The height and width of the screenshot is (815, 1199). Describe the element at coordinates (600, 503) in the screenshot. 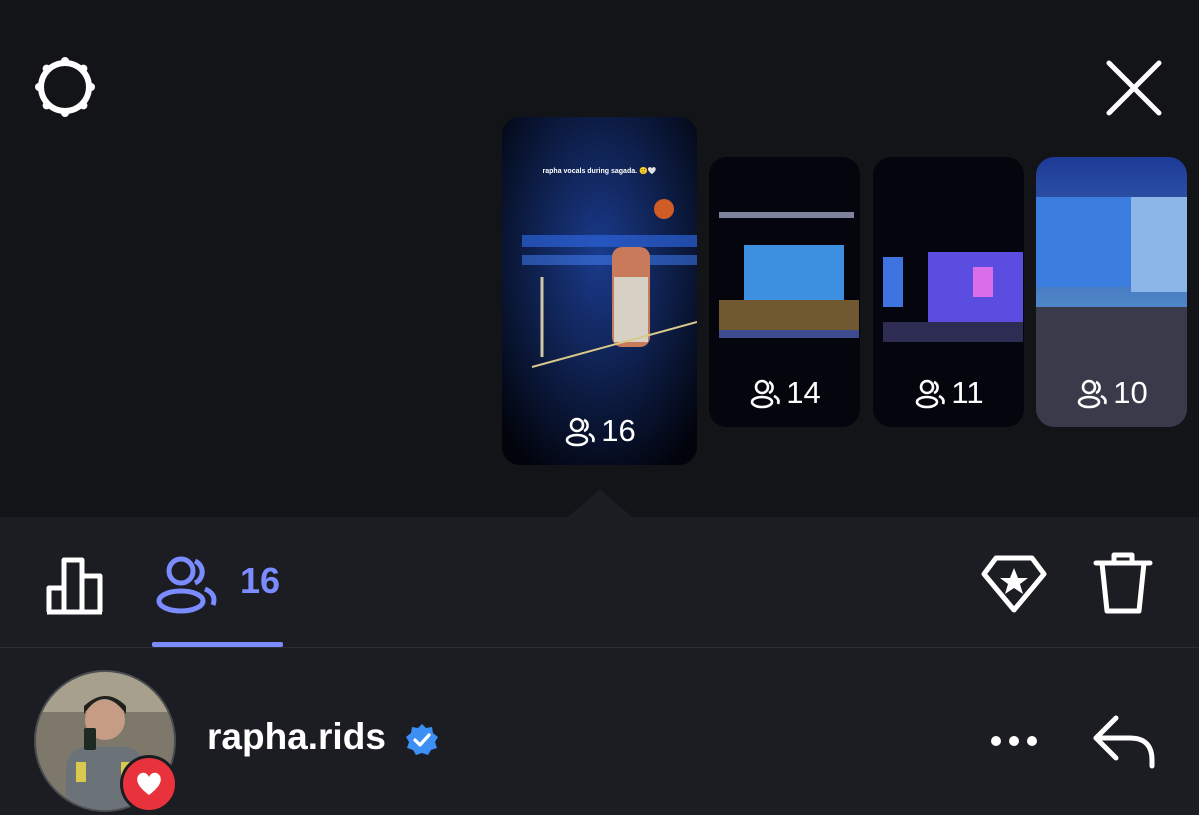

I see `selection-pointer` at that location.